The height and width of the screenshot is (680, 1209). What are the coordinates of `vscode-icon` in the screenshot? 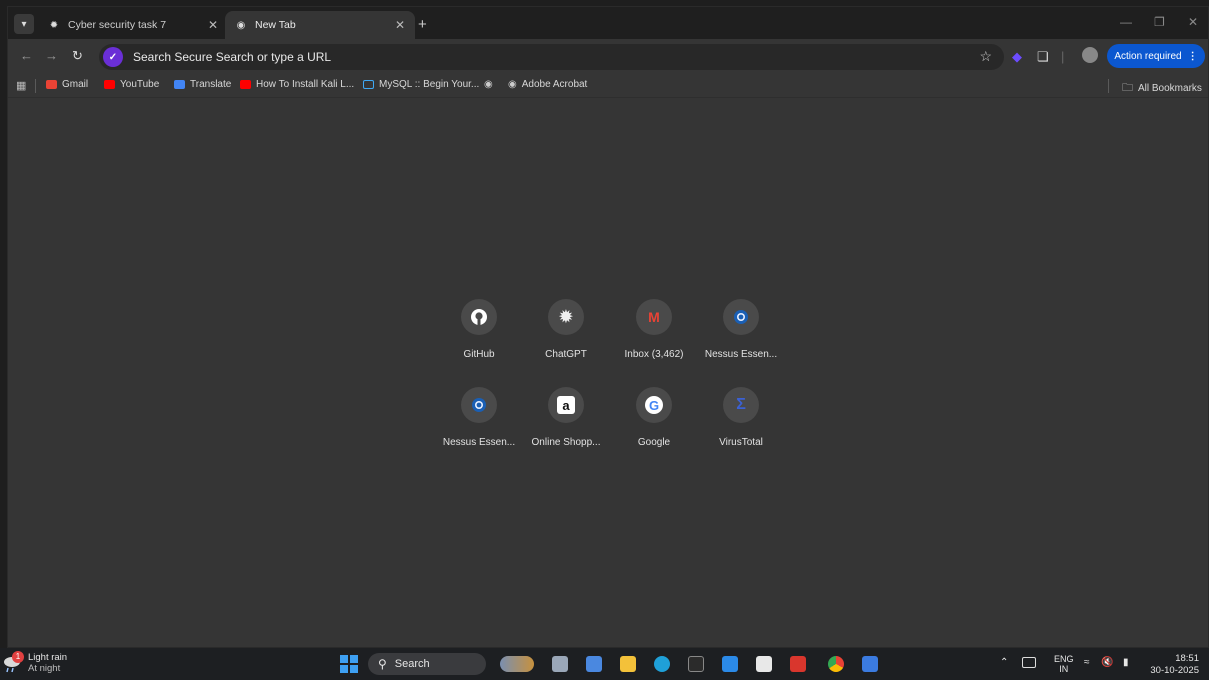 It's located at (730, 664).